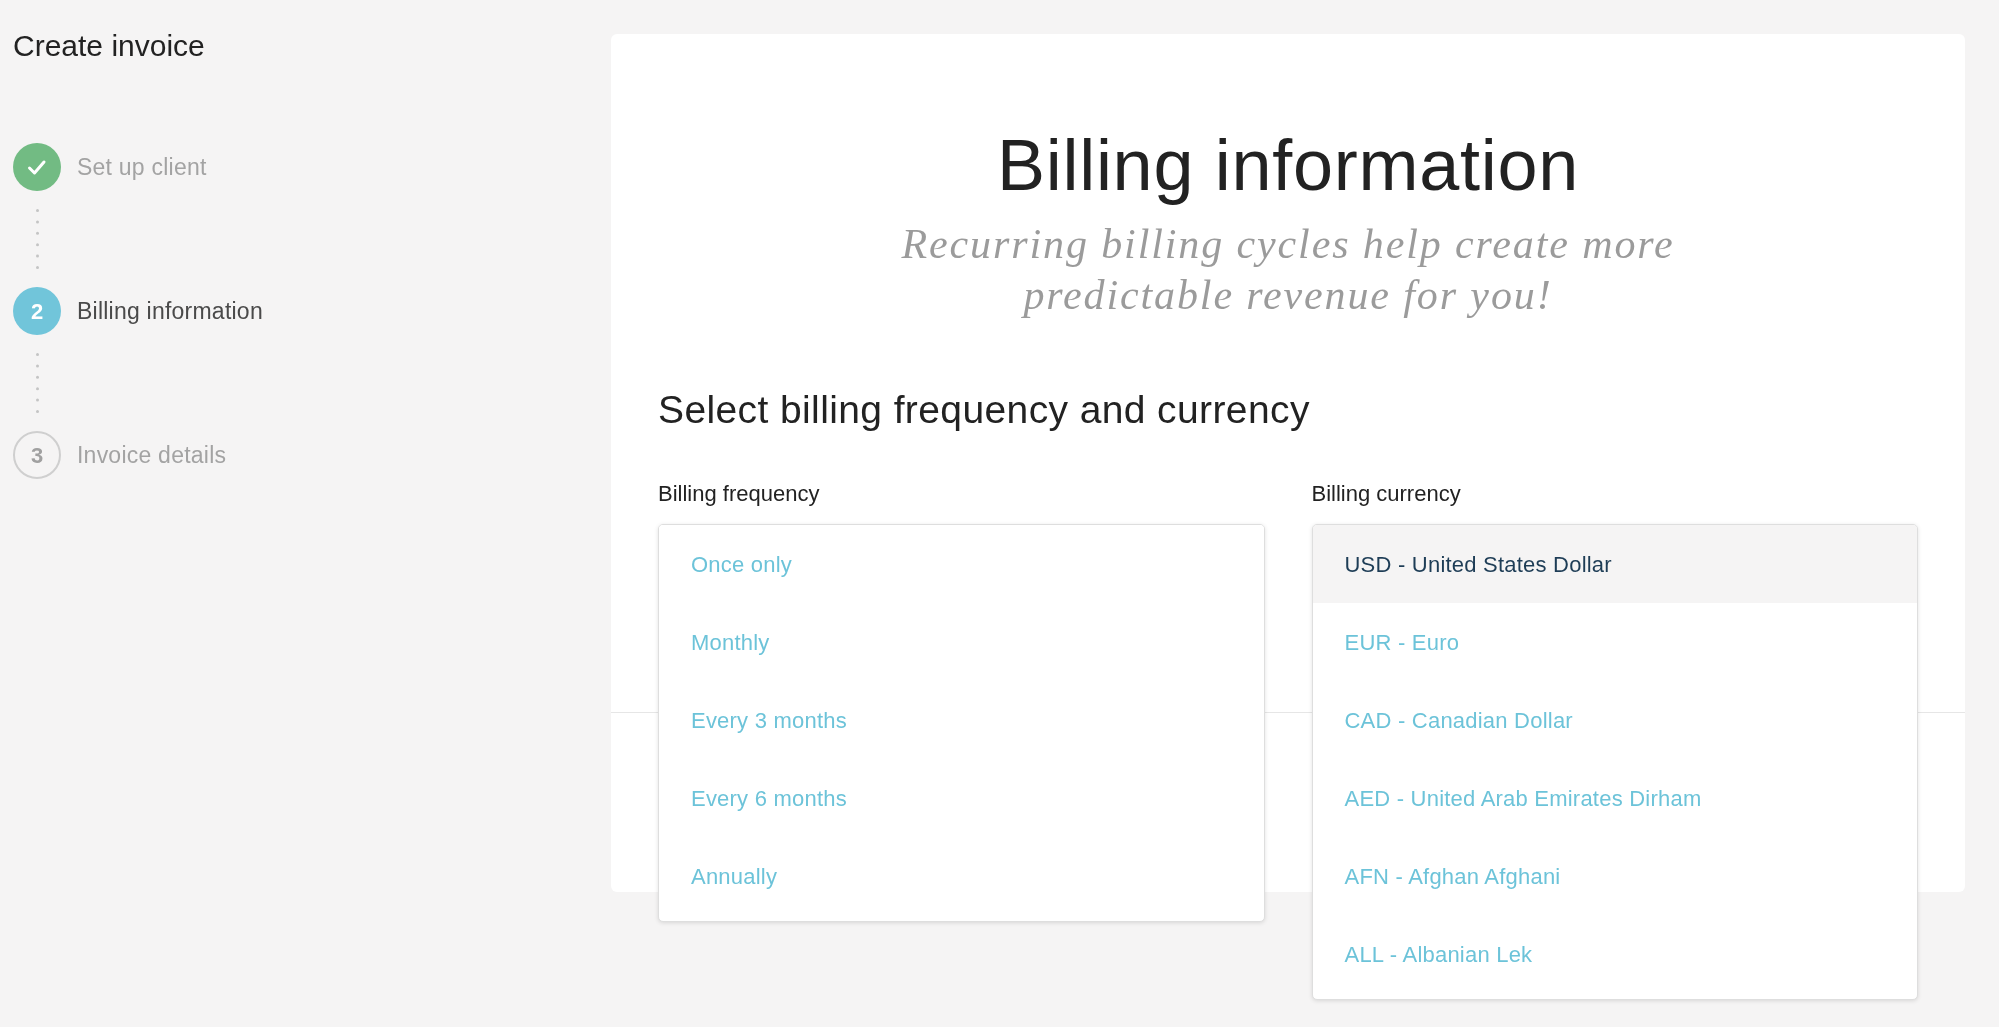 The height and width of the screenshot is (1027, 1999). What do you see at coordinates (961, 564) in the screenshot?
I see `dropdown-option: Once only` at bounding box center [961, 564].